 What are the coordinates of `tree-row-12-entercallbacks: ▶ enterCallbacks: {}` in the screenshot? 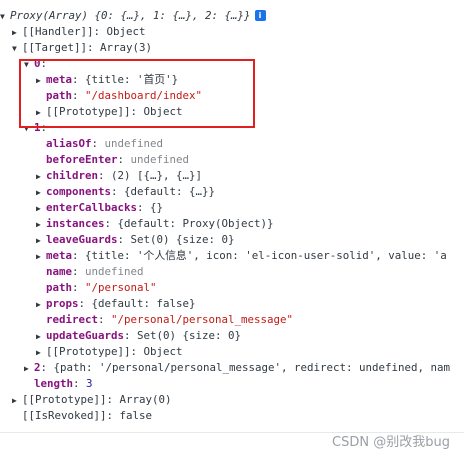 It's located at (99, 208).